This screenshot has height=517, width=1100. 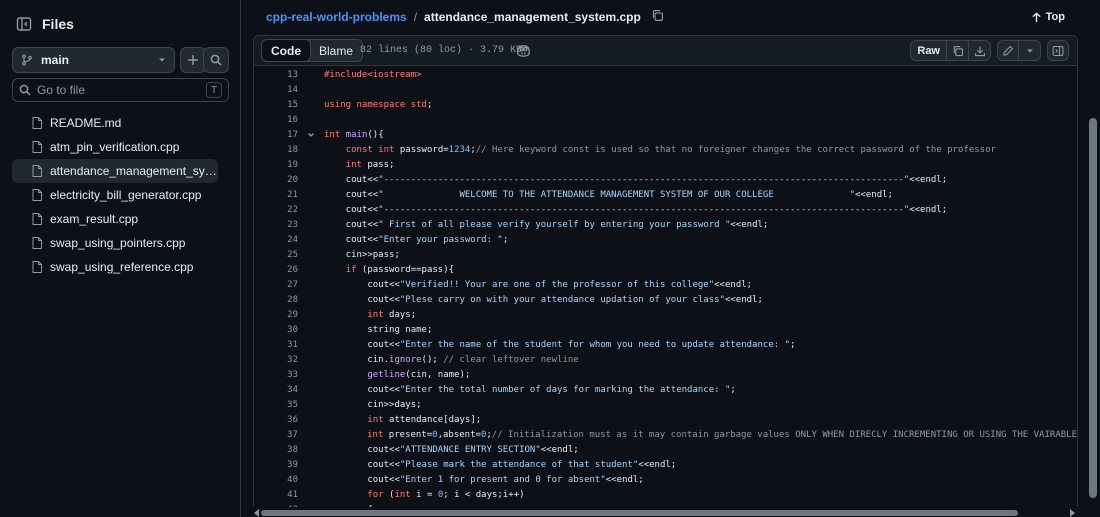 What do you see at coordinates (276, 270) in the screenshot?
I see `line-number: 26` at bounding box center [276, 270].